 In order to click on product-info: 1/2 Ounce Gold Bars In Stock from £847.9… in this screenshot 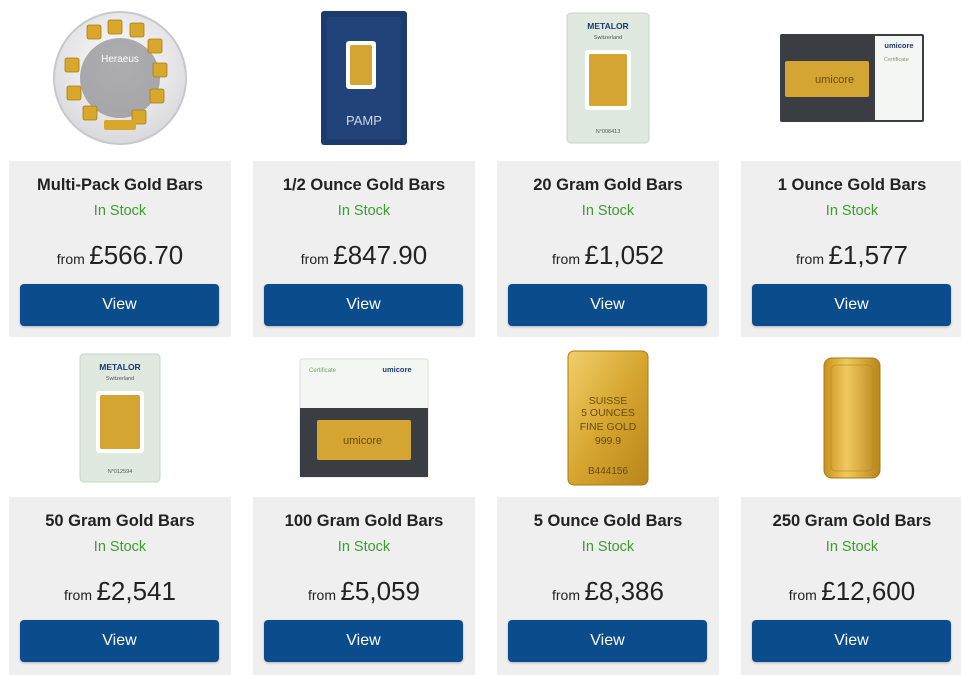, I will do `click(364, 249)`.